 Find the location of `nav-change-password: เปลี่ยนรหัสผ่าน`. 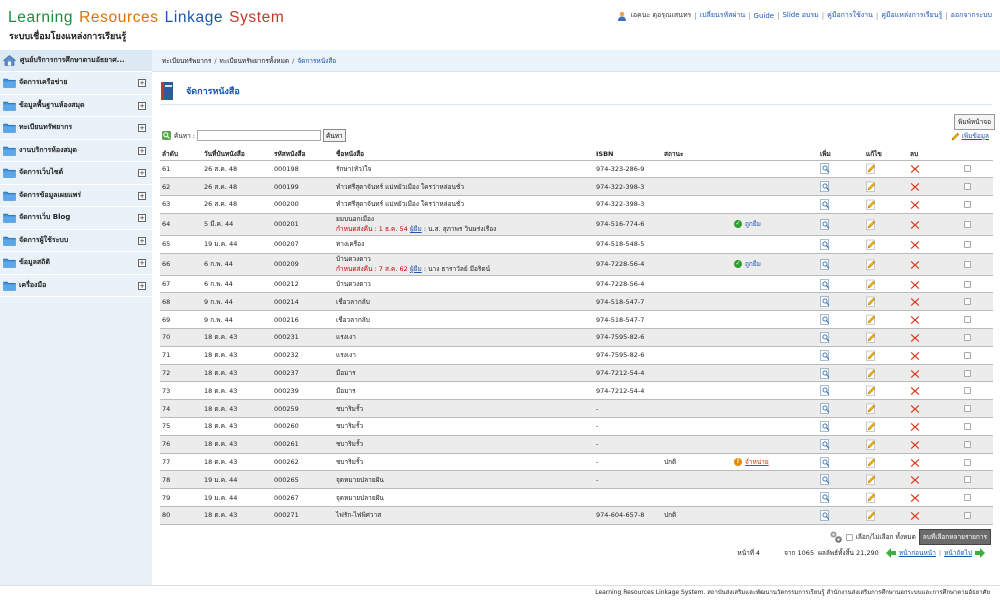

nav-change-password: เปลี่ยนรหัสผ่าน is located at coordinates (722, 15).